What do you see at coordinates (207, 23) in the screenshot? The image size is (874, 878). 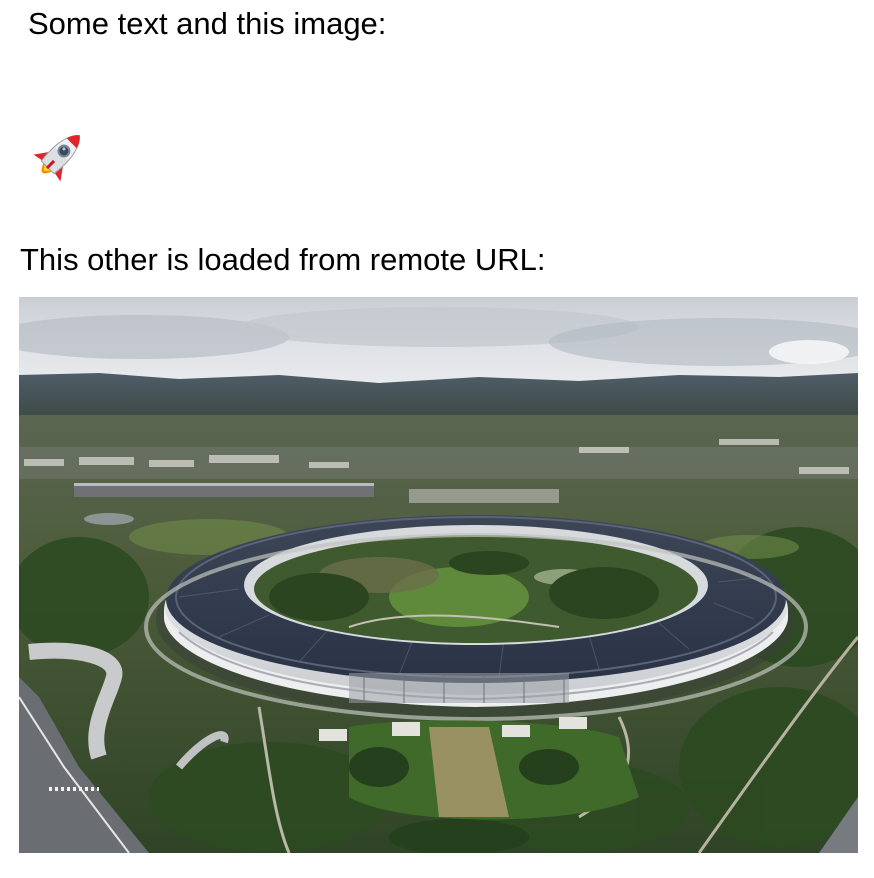 I see `intro-text: Some text and this image:` at bounding box center [207, 23].